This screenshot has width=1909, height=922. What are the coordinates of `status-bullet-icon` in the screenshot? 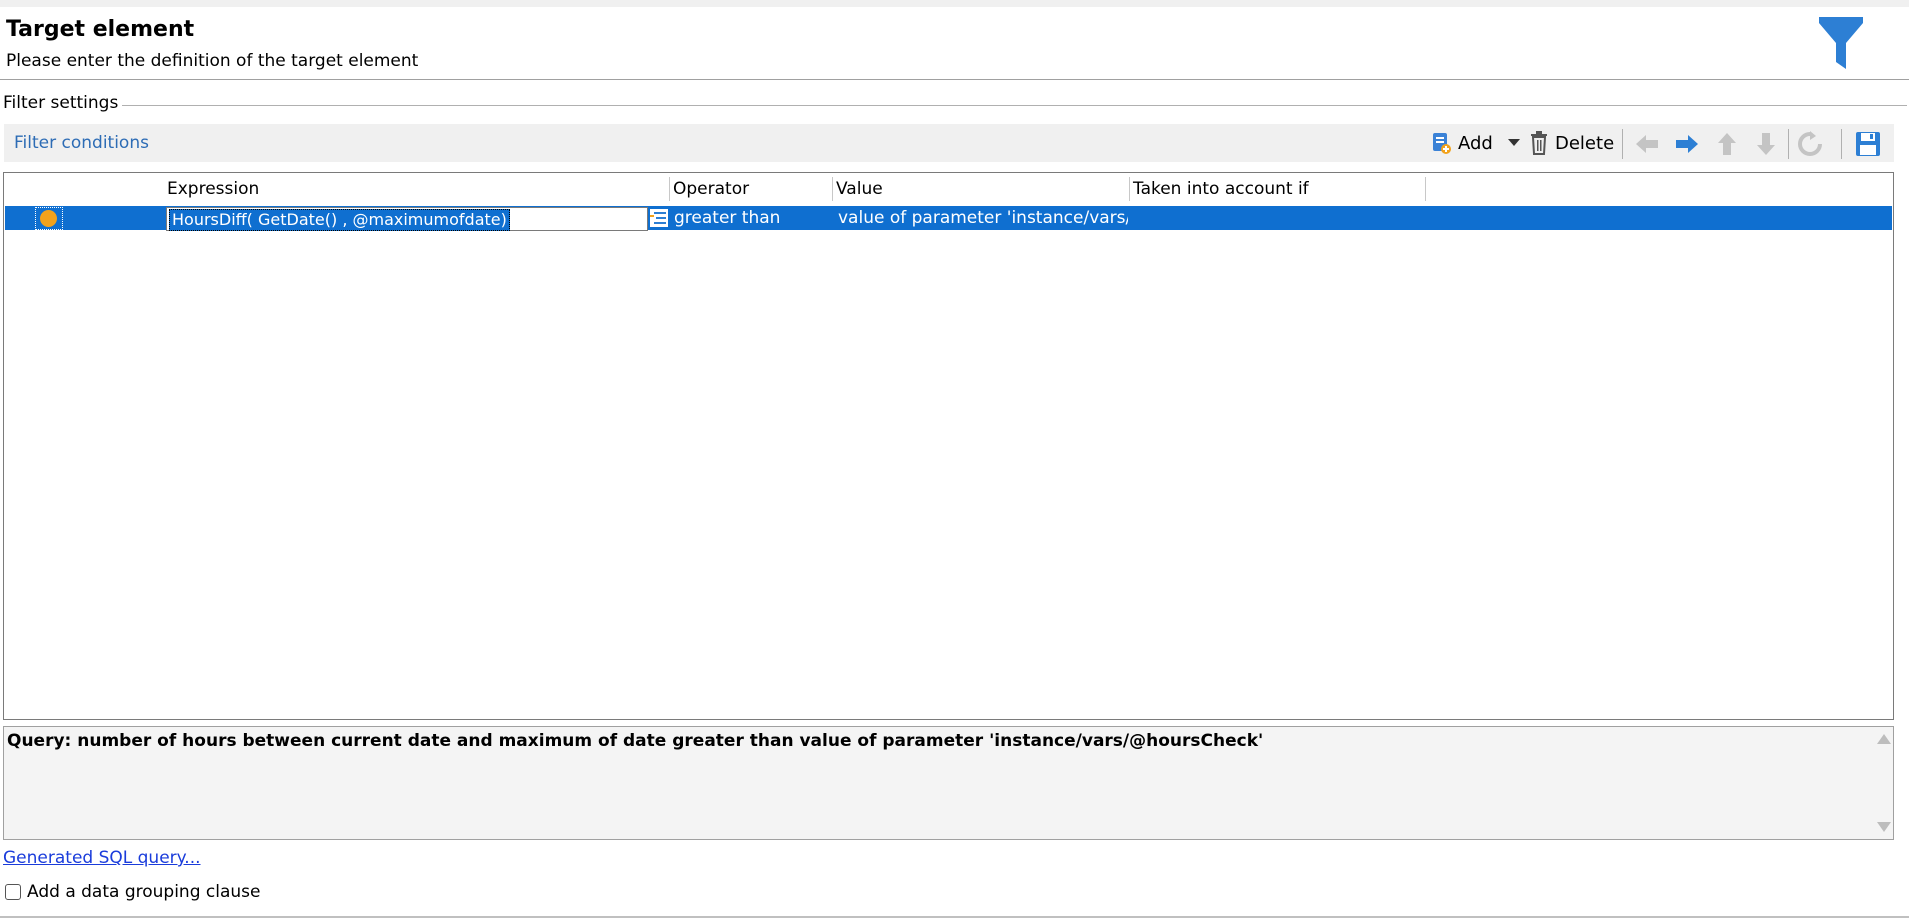 It's located at (48, 218).